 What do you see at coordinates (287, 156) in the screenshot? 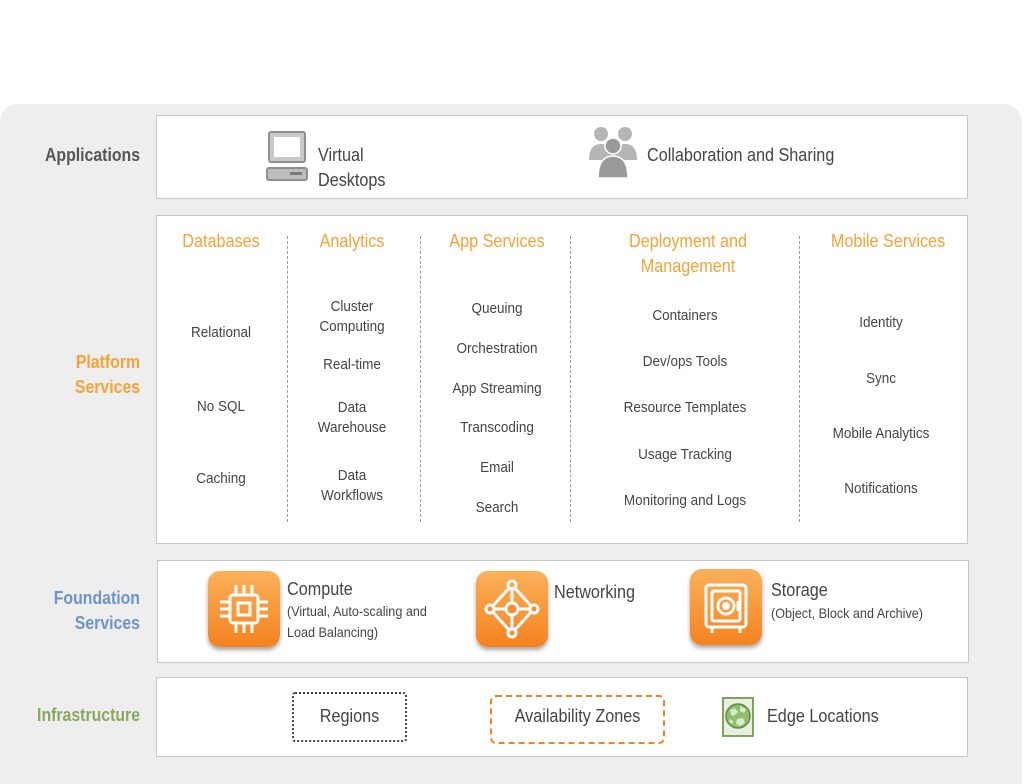
I see `monitor-icon` at bounding box center [287, 156].